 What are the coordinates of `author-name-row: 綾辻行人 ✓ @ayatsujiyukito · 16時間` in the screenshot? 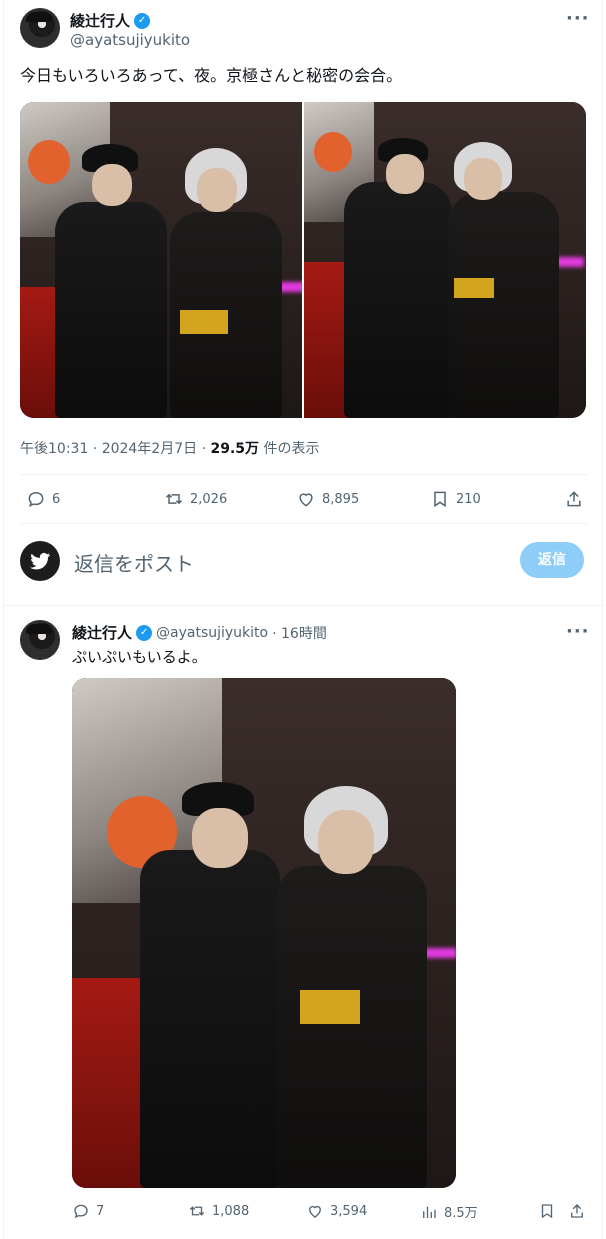 It's located at (199, 632).